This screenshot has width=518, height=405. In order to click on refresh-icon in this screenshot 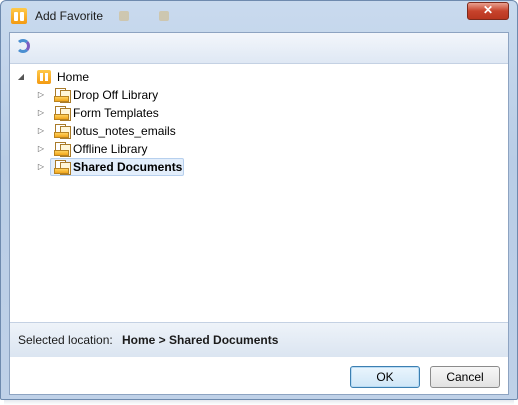, I will do `click(23, 46)`.